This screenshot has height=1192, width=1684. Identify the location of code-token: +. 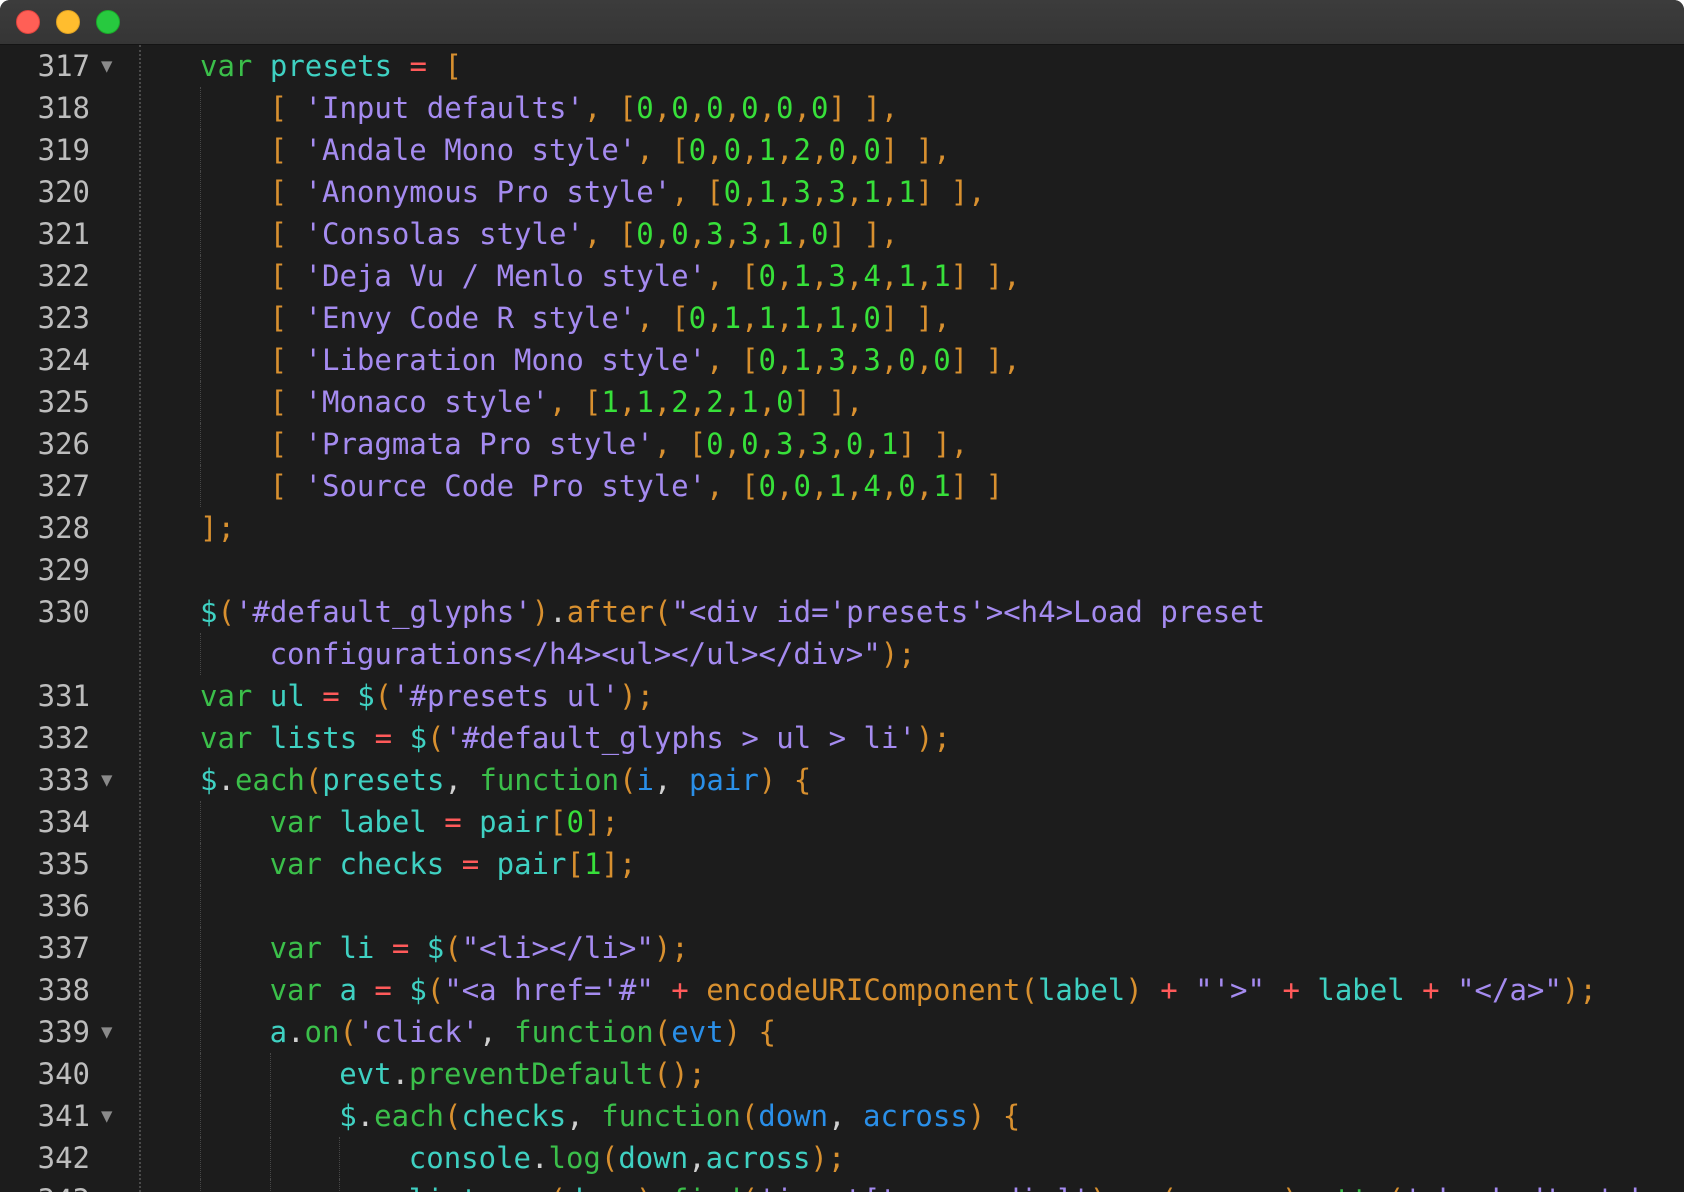
(1169, 990).